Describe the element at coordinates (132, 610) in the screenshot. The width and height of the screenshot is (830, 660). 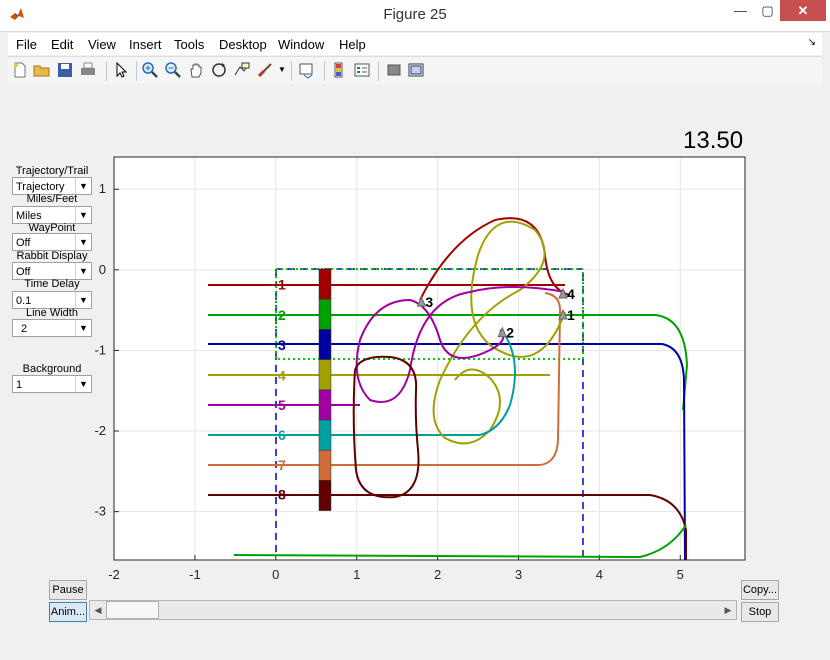
I see `slider-thumb` at that location.